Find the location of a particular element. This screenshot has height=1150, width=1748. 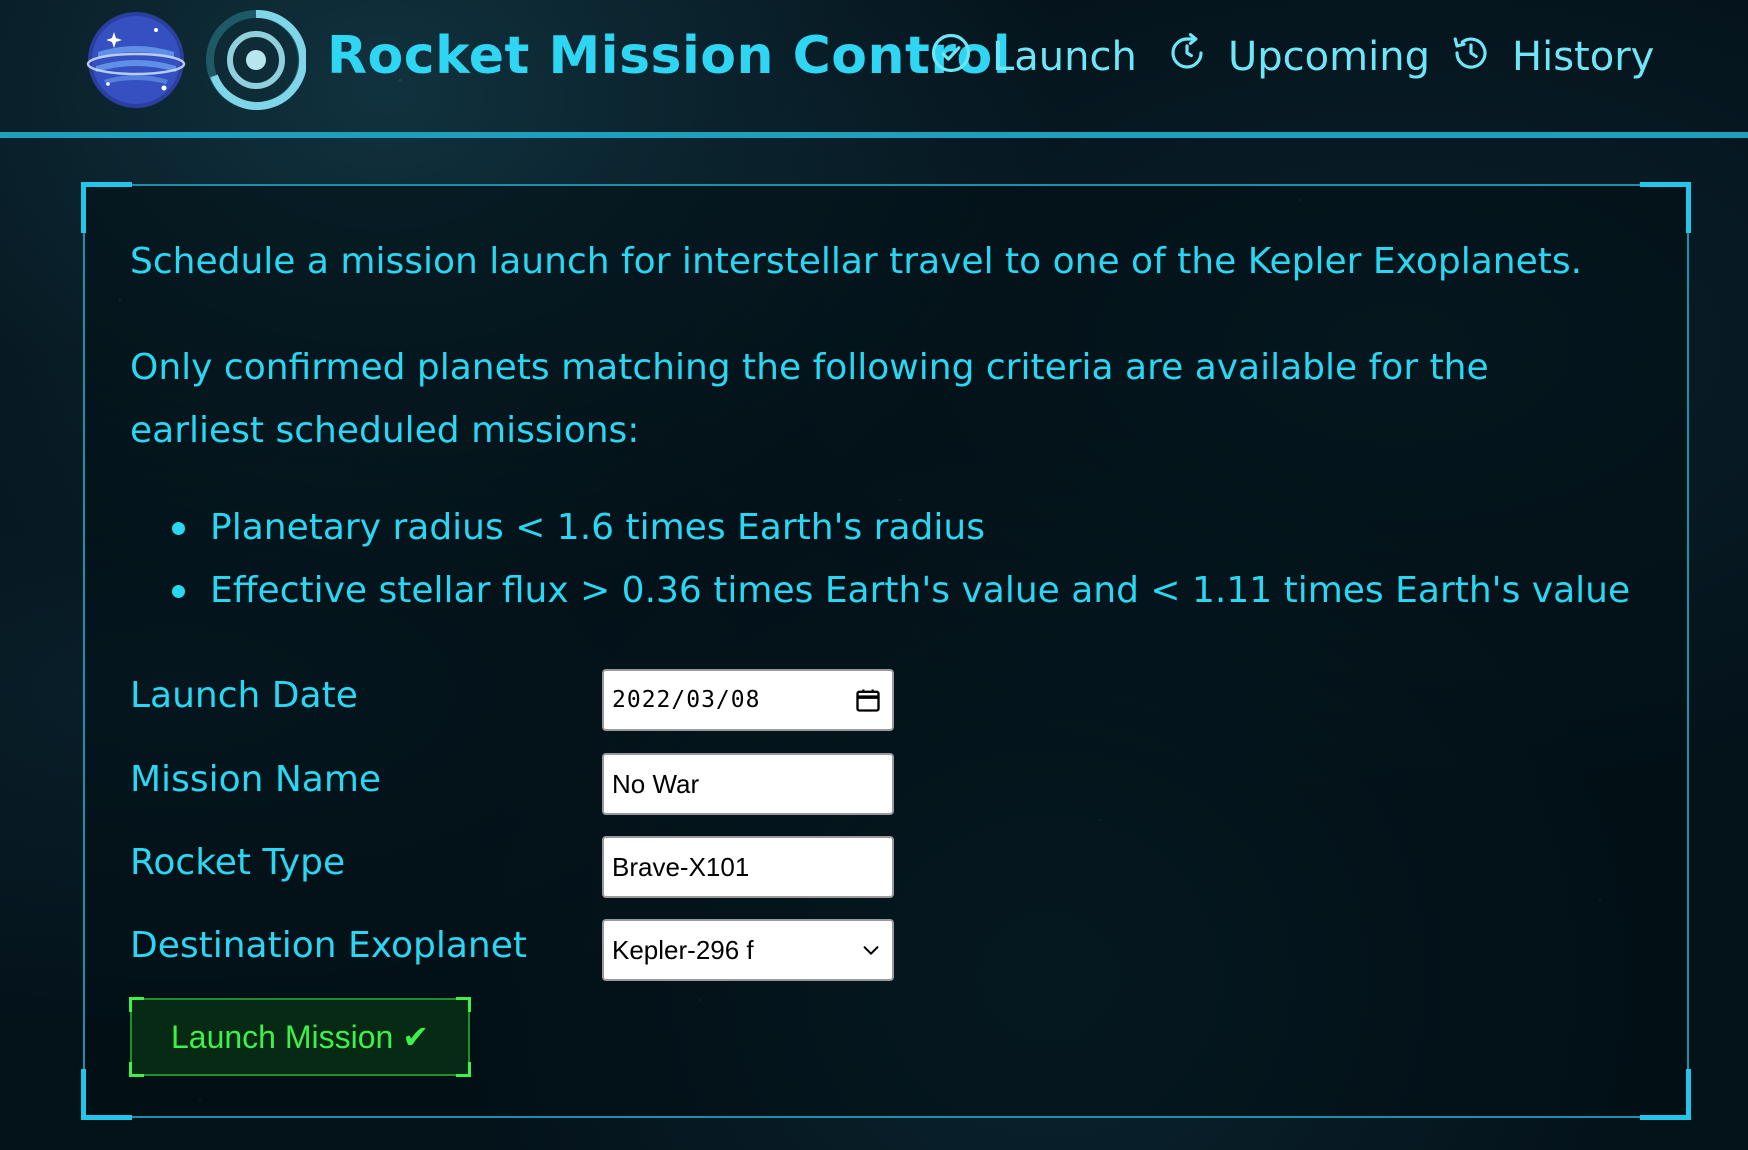

nav-launch-label: Launch is located at coordinates (1064, 57).